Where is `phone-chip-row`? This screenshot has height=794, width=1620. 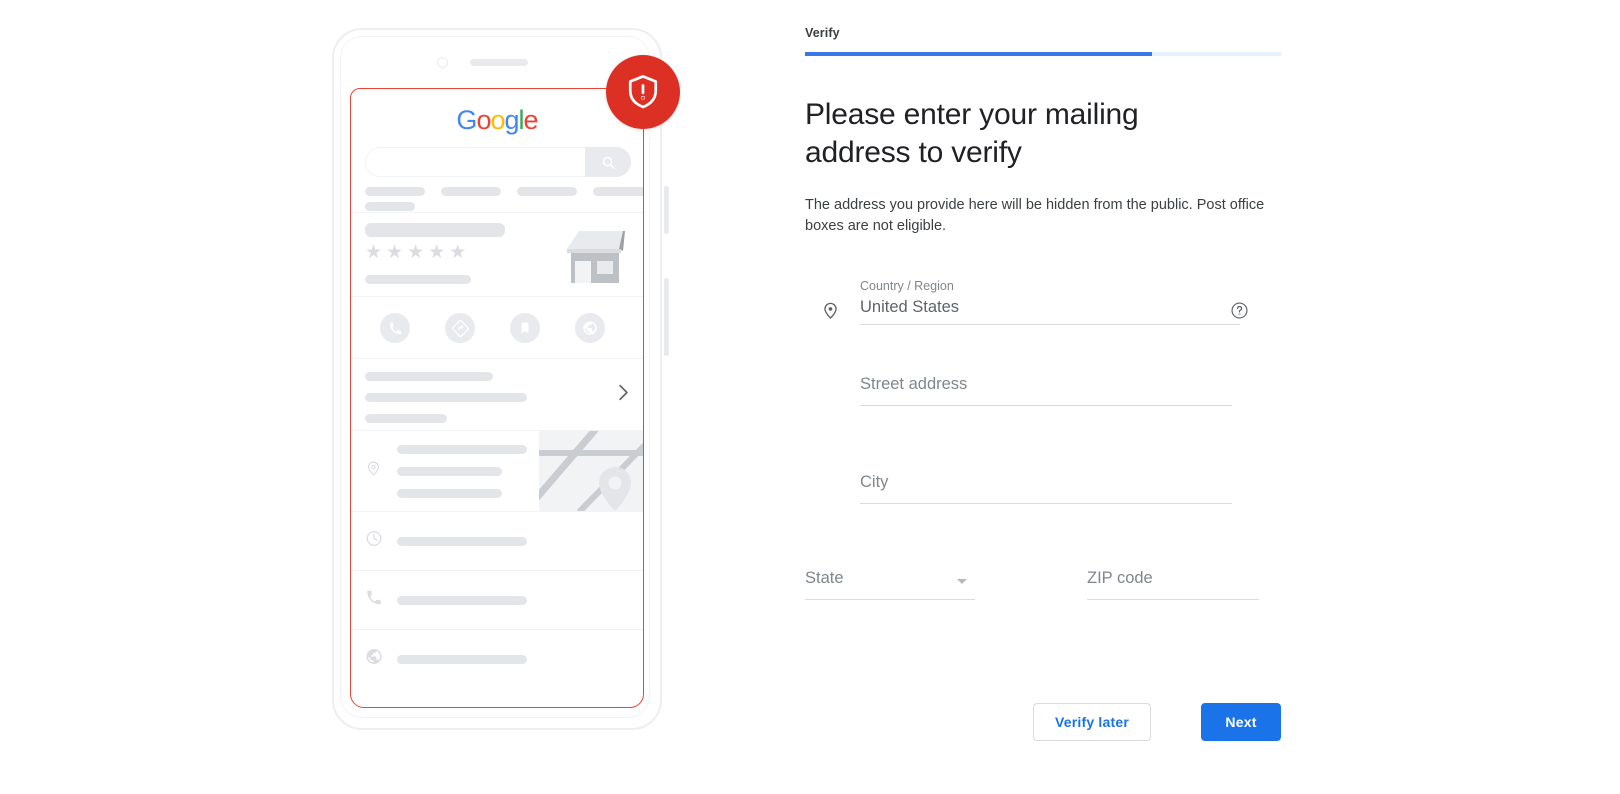 phone-chip-row is located at coordinates (504, 191).